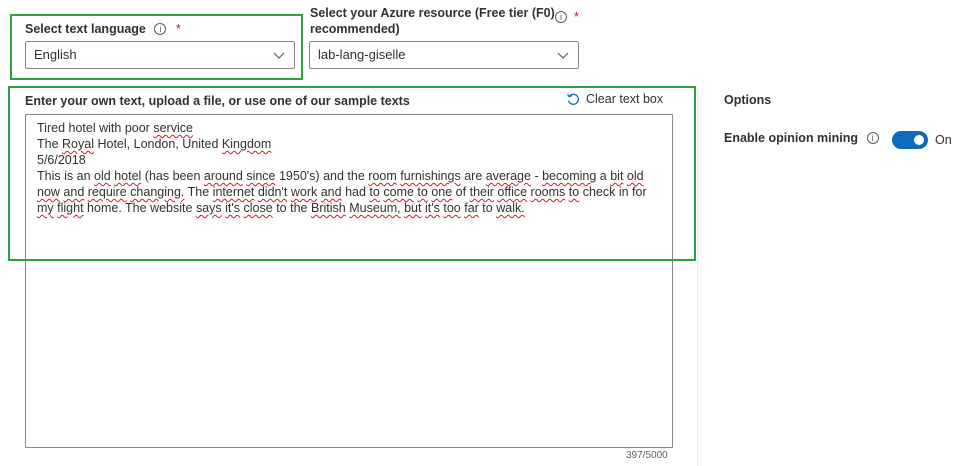 This screenshot has height=466, width=954. I want to click on resource-selected-value: lab-lang-giselle, so click(362, 54).